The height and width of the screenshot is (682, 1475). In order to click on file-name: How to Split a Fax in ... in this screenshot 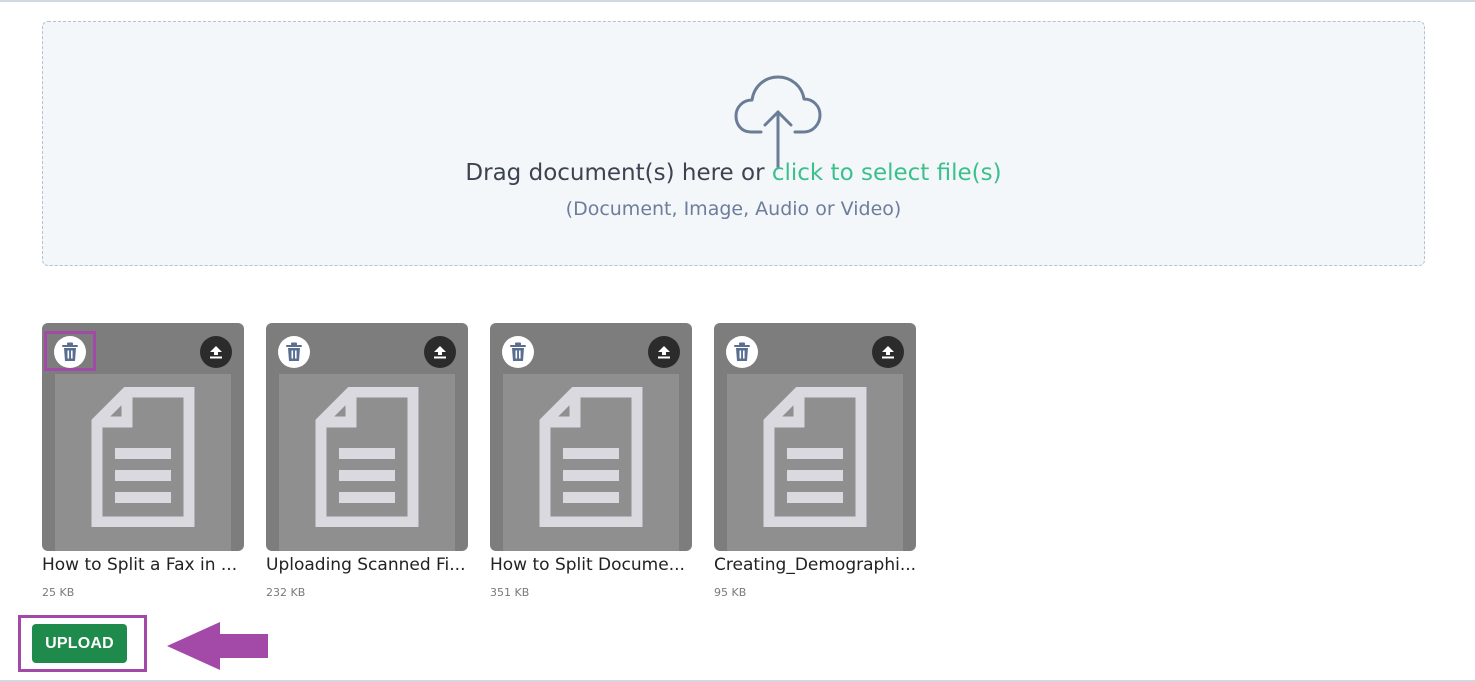, I will do `click(140, 565)`.